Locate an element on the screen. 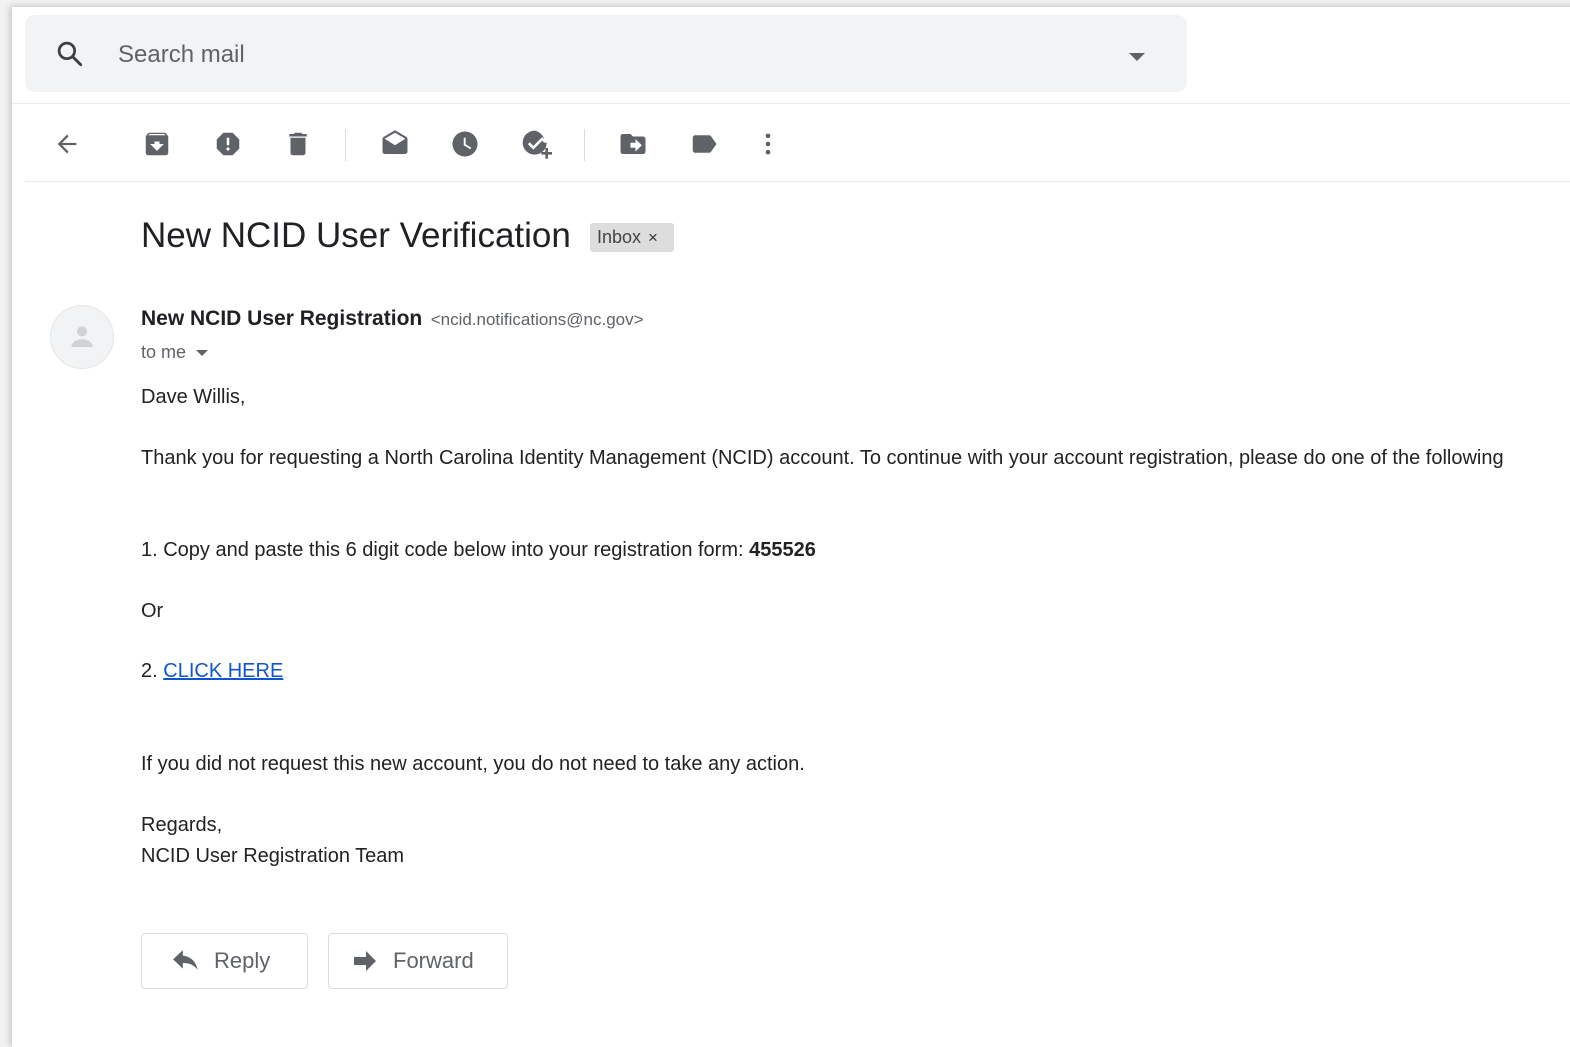 The width and height of the screenshot is (1570, 1047). recipient-text: to me is located at coordinates (164, 352).